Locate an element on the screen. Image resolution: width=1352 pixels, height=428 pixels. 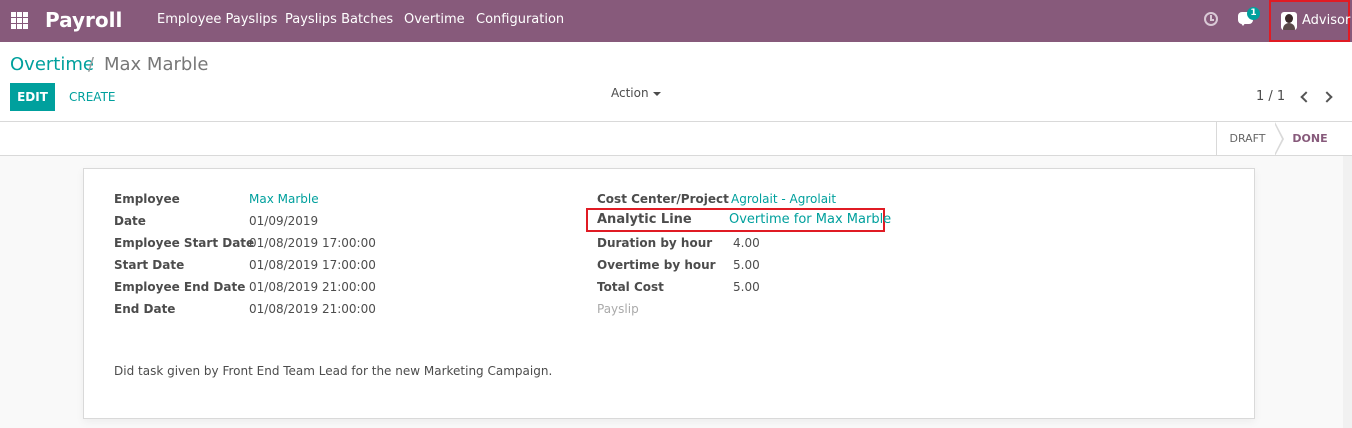
status-bar: DRAFT DONE is located at coordinates (676, 139).